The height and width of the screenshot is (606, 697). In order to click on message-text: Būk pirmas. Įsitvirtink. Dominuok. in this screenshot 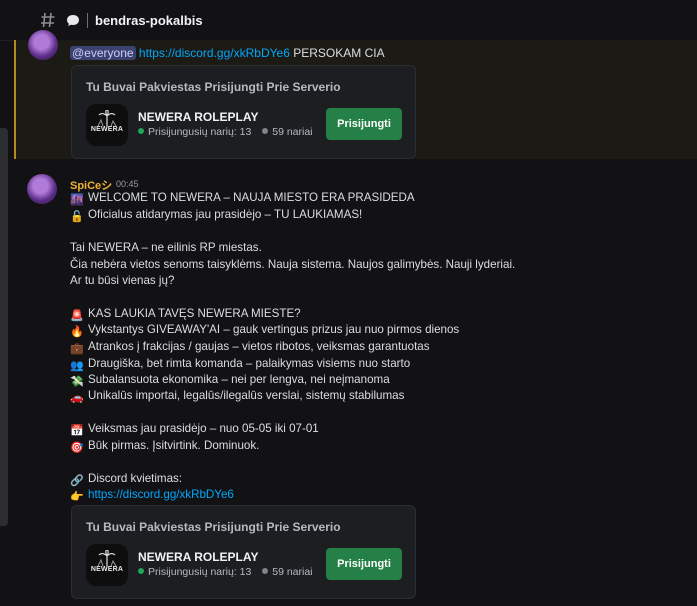, I will do `click(174, 445)`.